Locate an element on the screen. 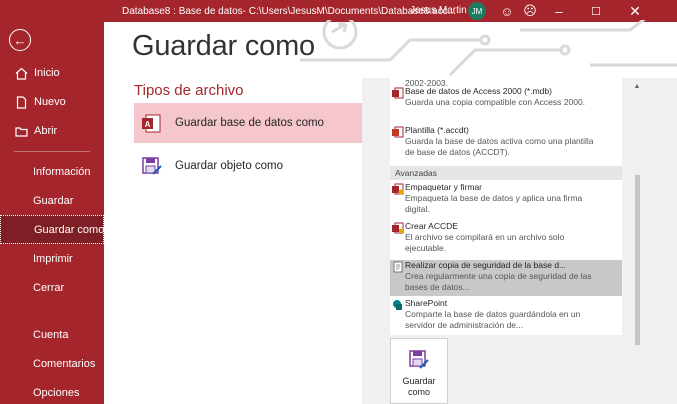 The height and width of the screenshot is (404, 677). nav-label: Cerrar is located at coordinates (49, 288).